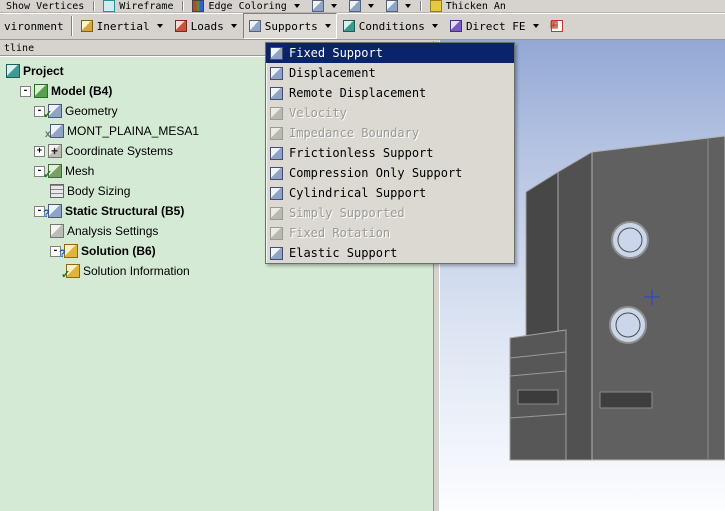  I want to click on menu-item-fixed-rotation: Fixed Rotation, so click(390, 233).